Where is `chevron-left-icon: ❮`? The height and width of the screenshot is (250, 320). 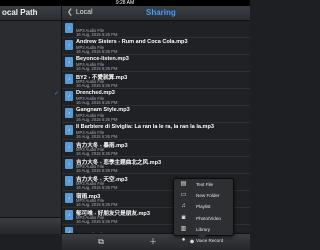 chevron-left-icon: ❮ is located at coordinates (70, 12).